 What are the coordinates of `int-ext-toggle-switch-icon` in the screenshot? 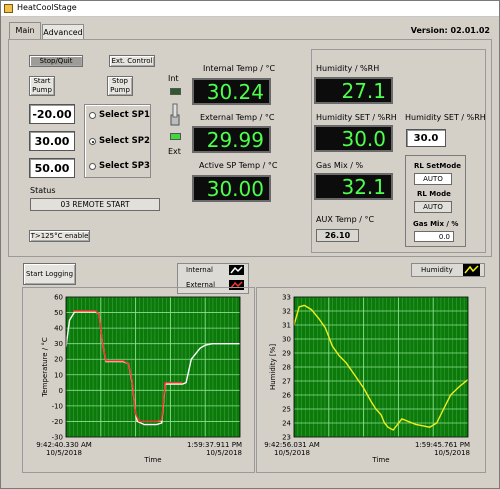 It's located at (175, 114).